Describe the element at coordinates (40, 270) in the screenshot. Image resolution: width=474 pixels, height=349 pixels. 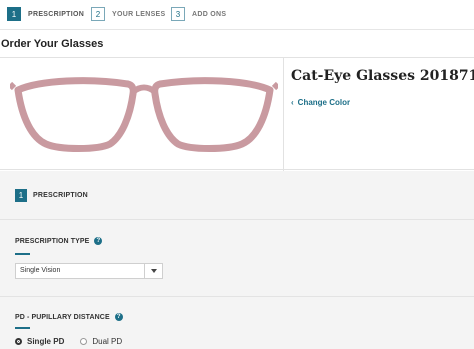
I see `select-value: Single Vision` at that location.